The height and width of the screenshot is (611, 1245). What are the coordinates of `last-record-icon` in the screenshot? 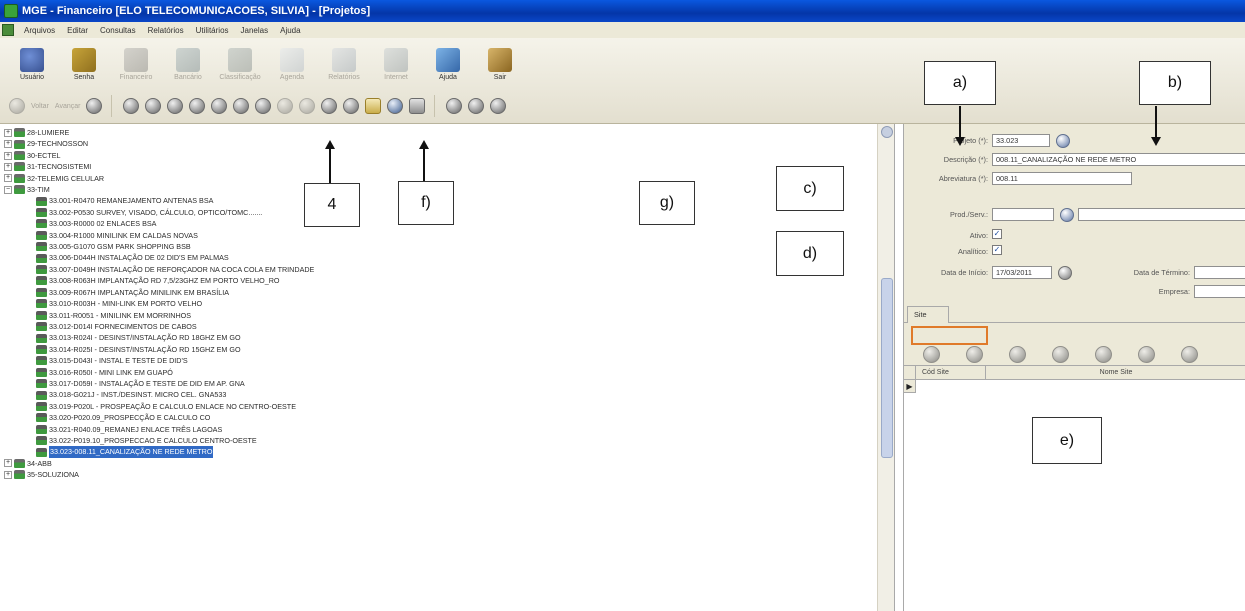 It's located at (197, 106).